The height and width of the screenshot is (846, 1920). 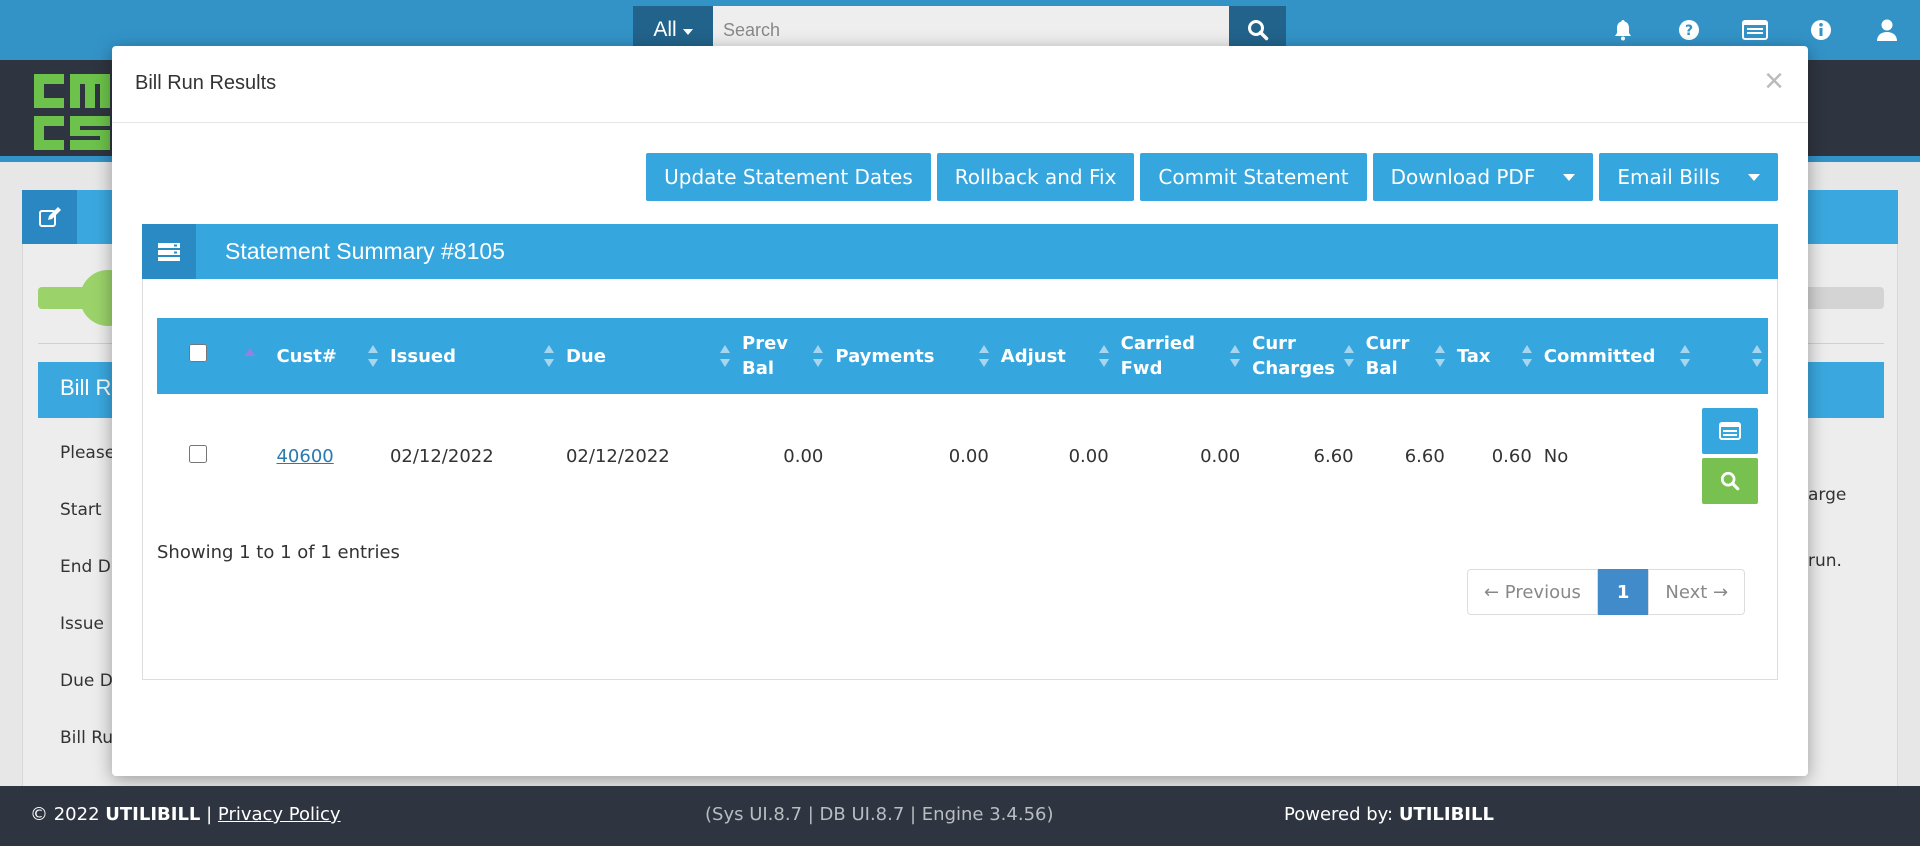 I want to click on column-label: Issued, so click(x=422, y=356).